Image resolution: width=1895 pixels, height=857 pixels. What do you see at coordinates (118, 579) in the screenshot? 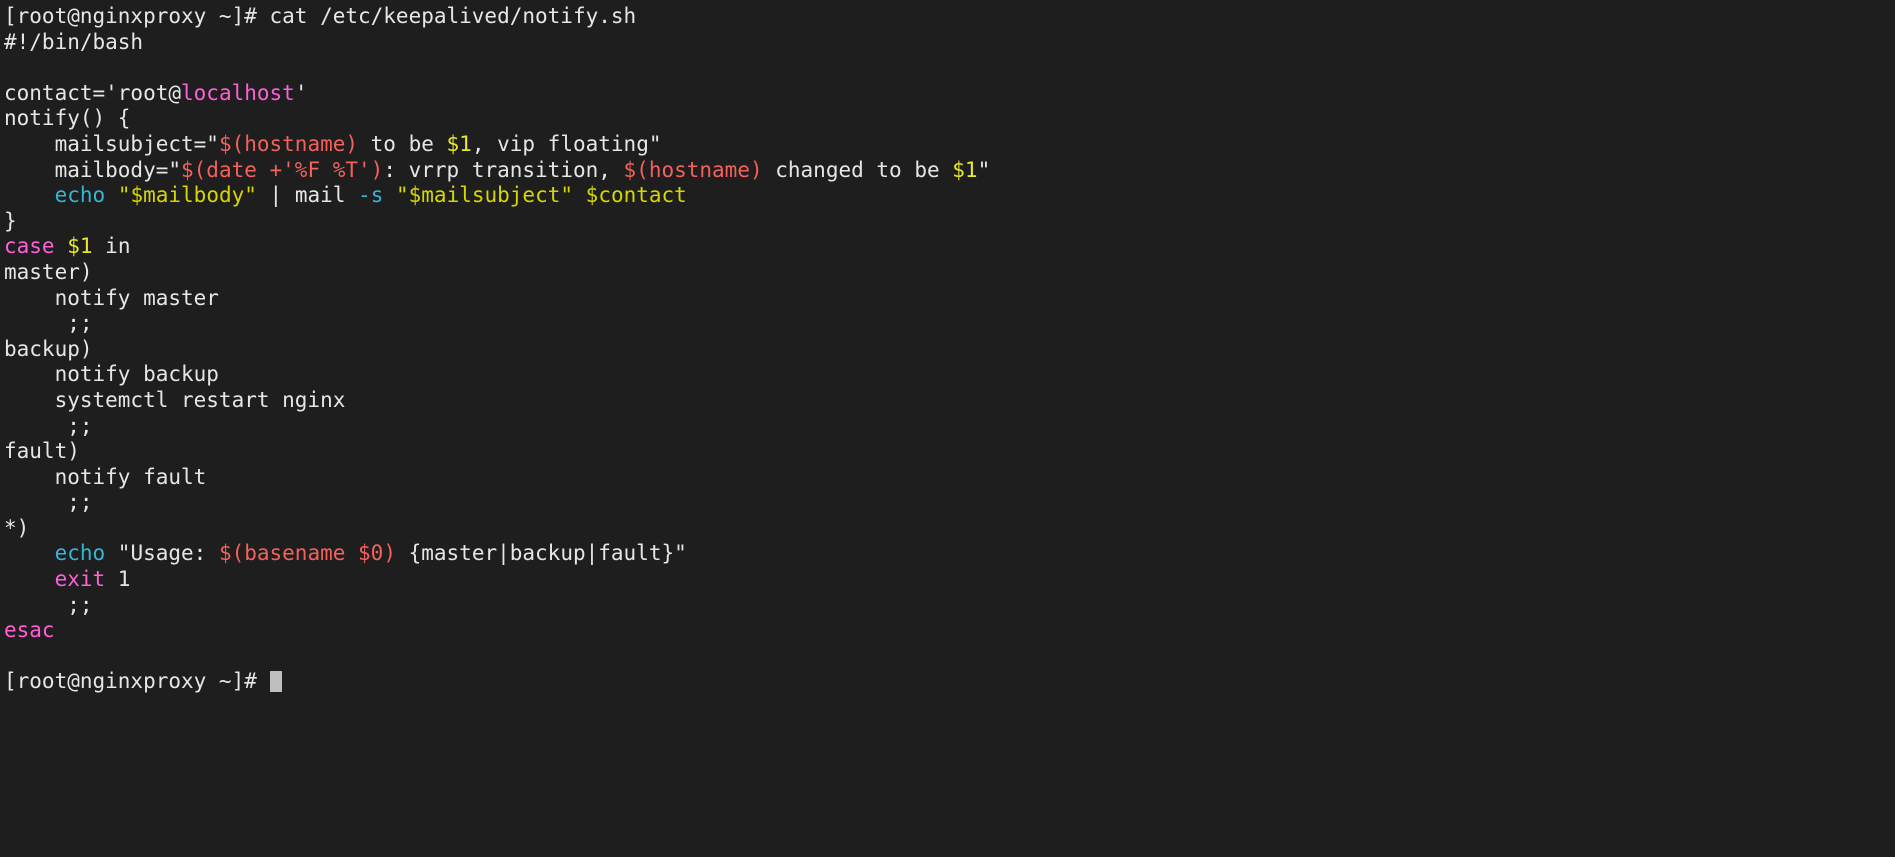
I see `terminal-token: 1` at bounding box center [118, 579].